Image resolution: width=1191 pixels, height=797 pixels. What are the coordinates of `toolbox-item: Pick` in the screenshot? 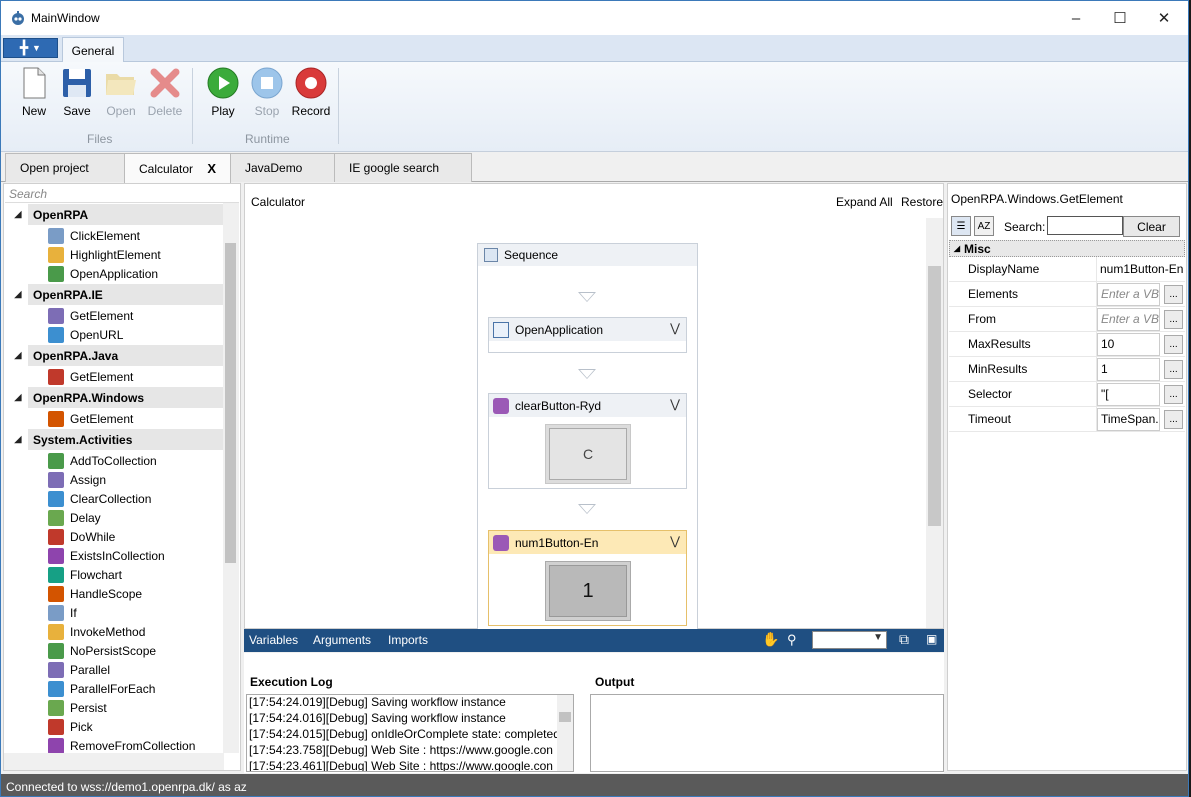 It's located at (114, 726).